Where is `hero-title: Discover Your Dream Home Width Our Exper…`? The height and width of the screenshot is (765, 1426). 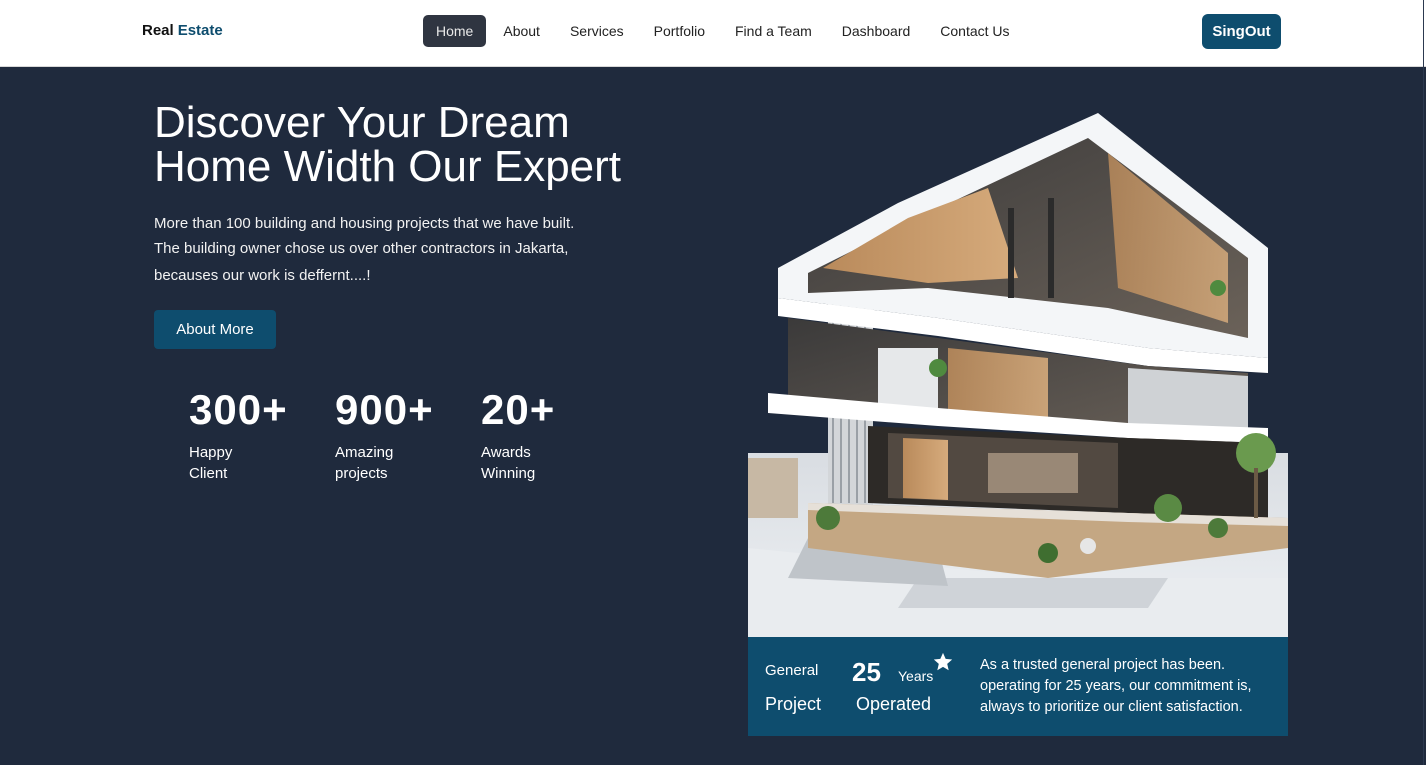 hero-title: Discover Your Dream Home Width Our Exper… is located at coordinates (414, 145).